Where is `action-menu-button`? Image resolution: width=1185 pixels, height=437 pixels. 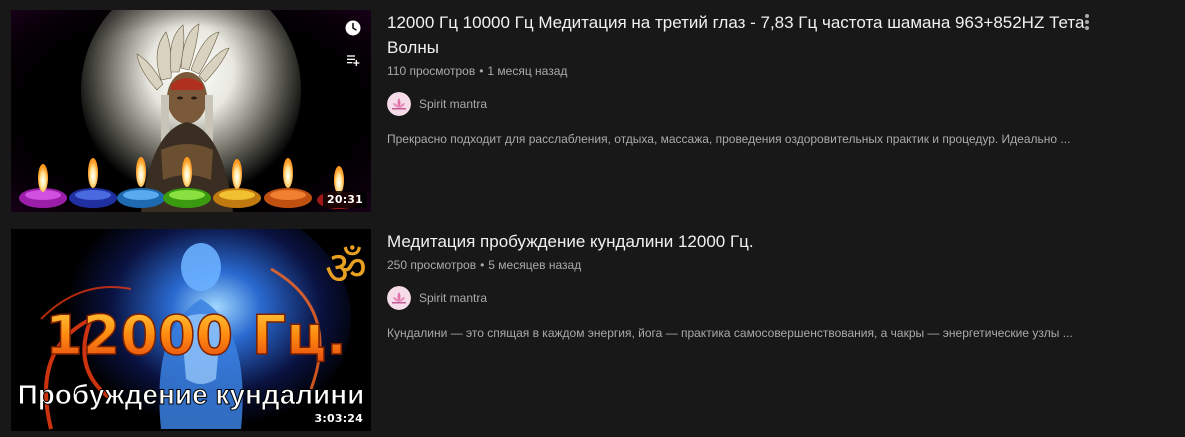
action-menu-button is located at coordinates (1087, 22).